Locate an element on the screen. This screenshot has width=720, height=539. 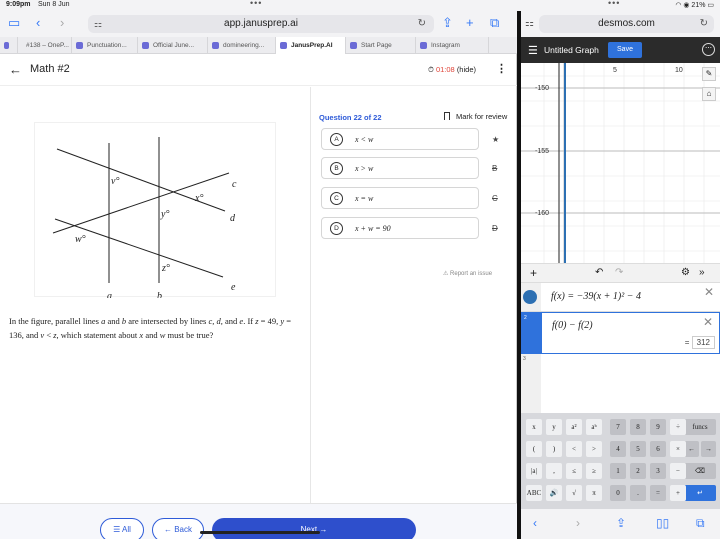
menu-icon: ☰ is located at coordinates (533, 50).